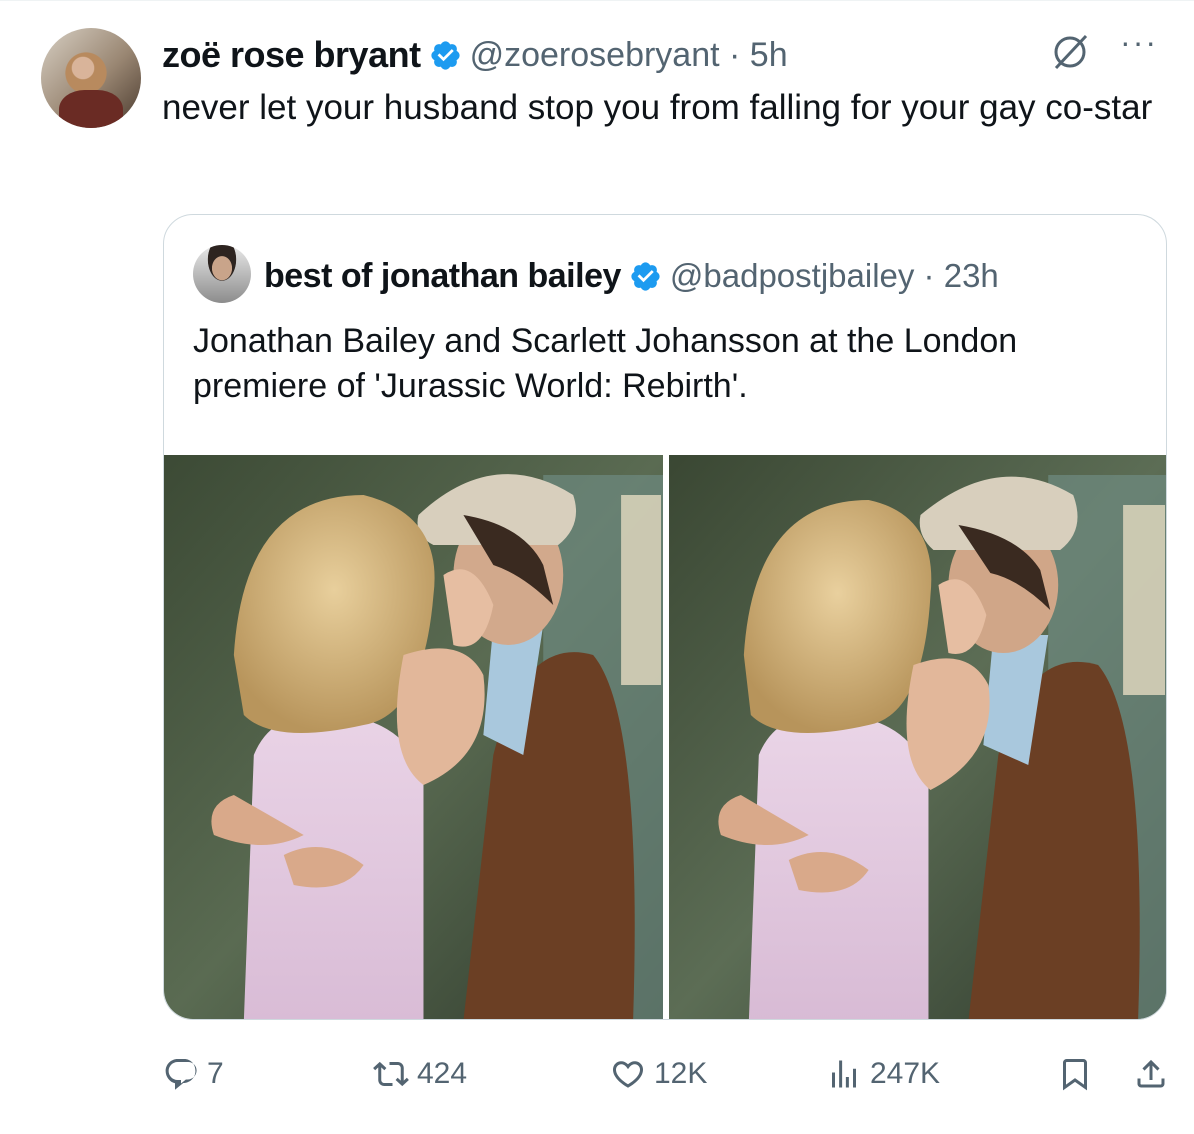 The height and width of the screenshot is (1134, 1194). I want to click on right-actions, so click(1113, 1076).